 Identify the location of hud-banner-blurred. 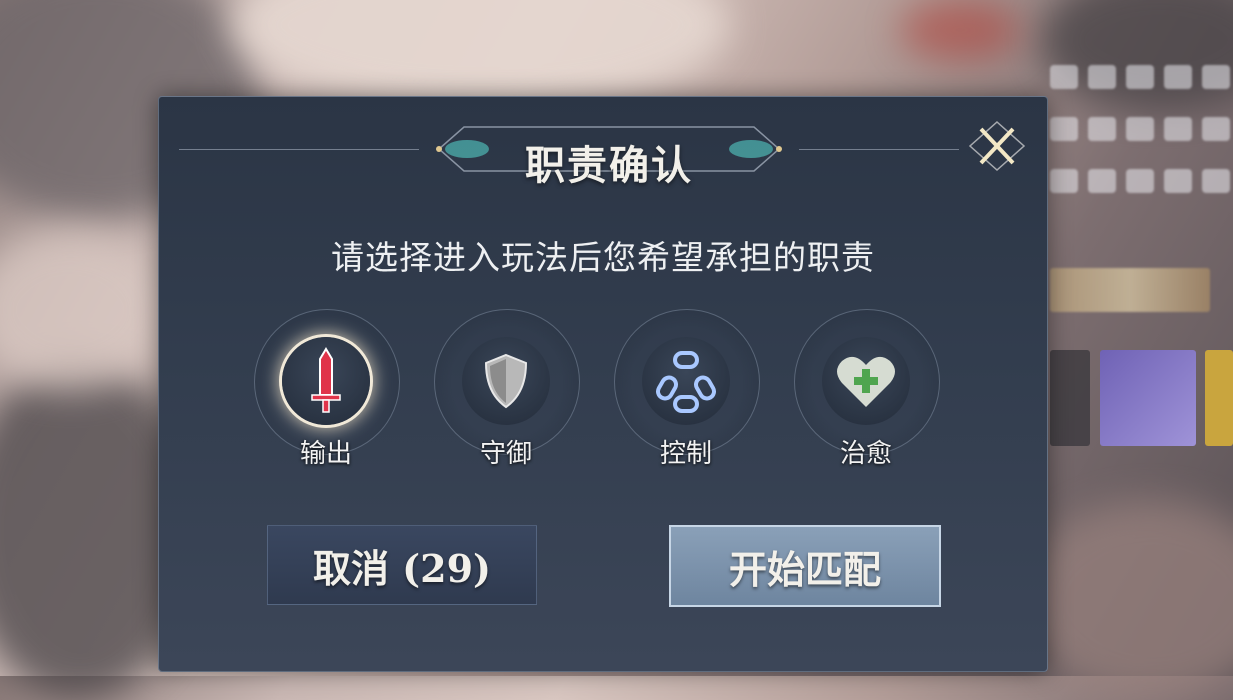
(1130, 290).